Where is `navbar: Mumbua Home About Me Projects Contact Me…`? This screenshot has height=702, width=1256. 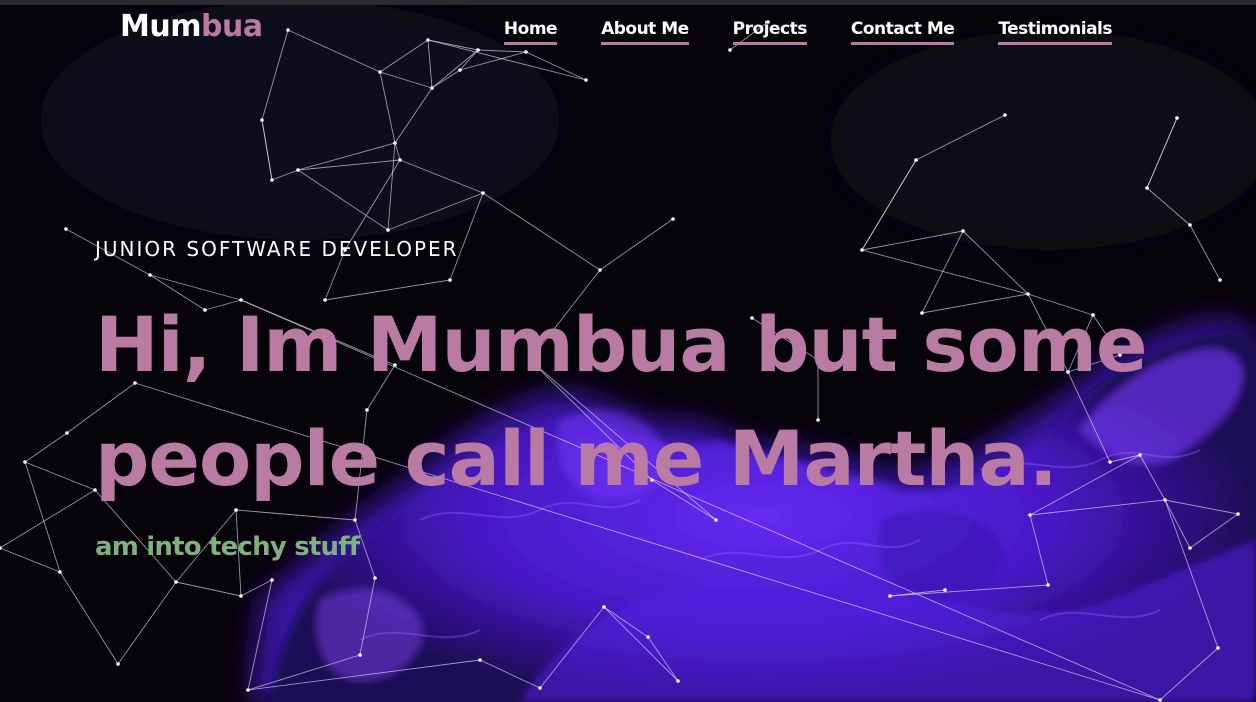 navbar: Mumbua Home About Me Projects Contact Me… is located at coordinates (628, 30).